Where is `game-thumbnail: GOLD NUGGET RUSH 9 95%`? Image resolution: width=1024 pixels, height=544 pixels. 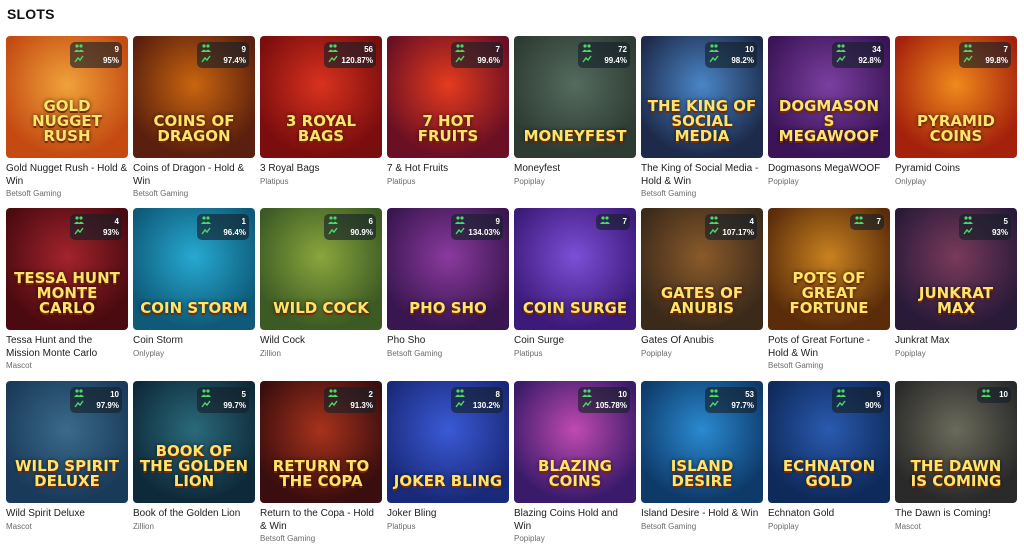 game-thumbnail: GOLD NUGGET RUSH 9 95% is located at coordinates (67, 97).